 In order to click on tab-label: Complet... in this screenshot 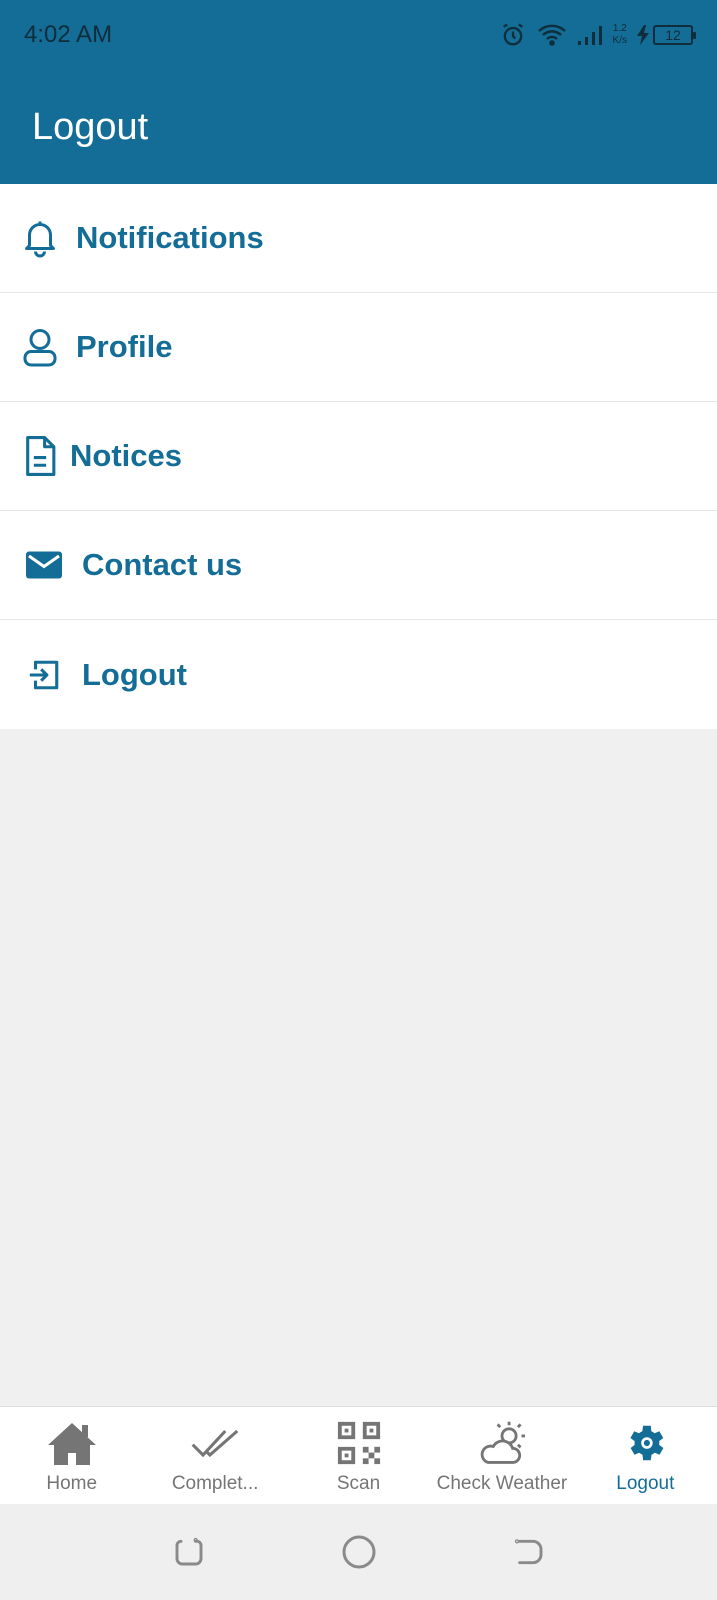, I will do `click(215, 1483)`.